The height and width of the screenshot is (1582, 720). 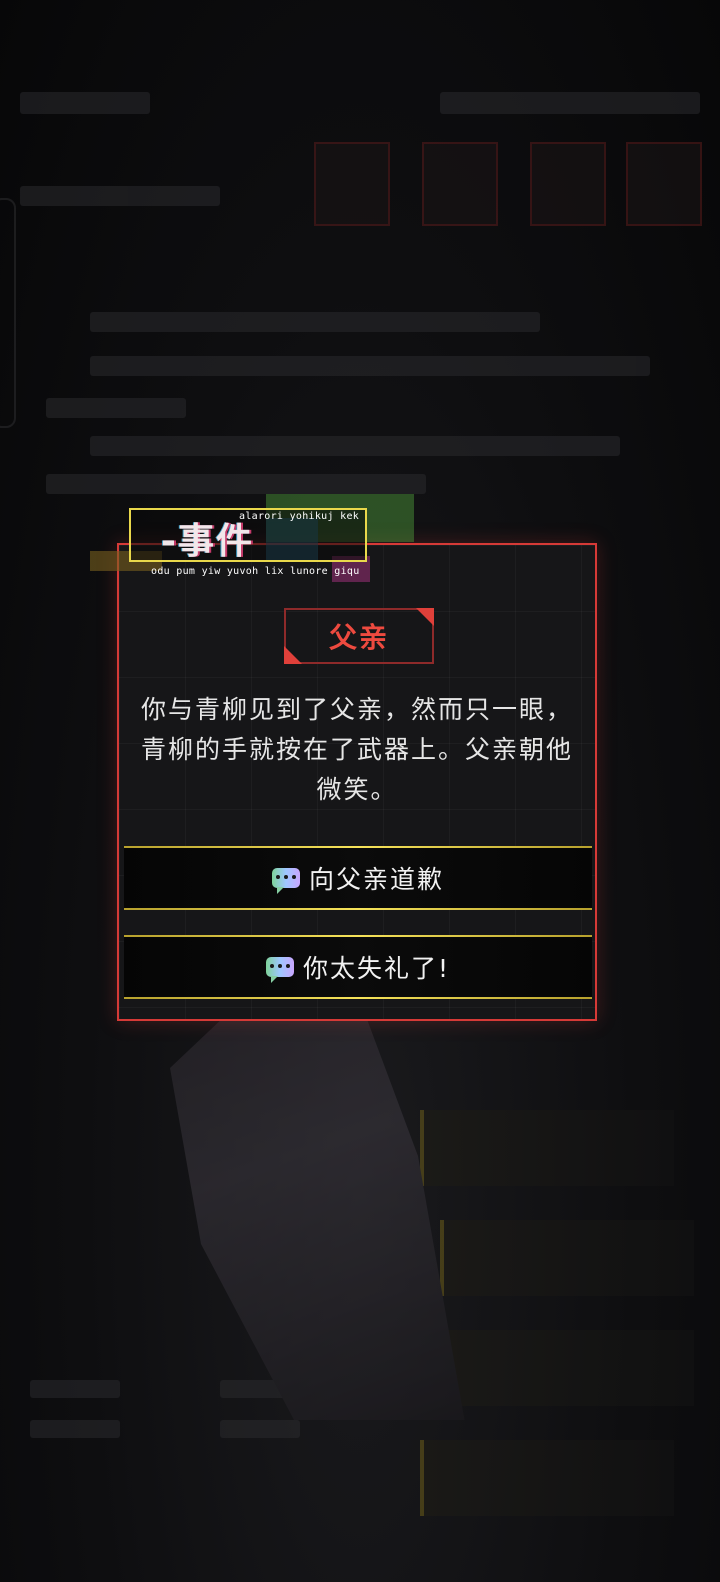 I want to click on choice-apologize-button: 向父亲道歉, so click(x=358, y=878).